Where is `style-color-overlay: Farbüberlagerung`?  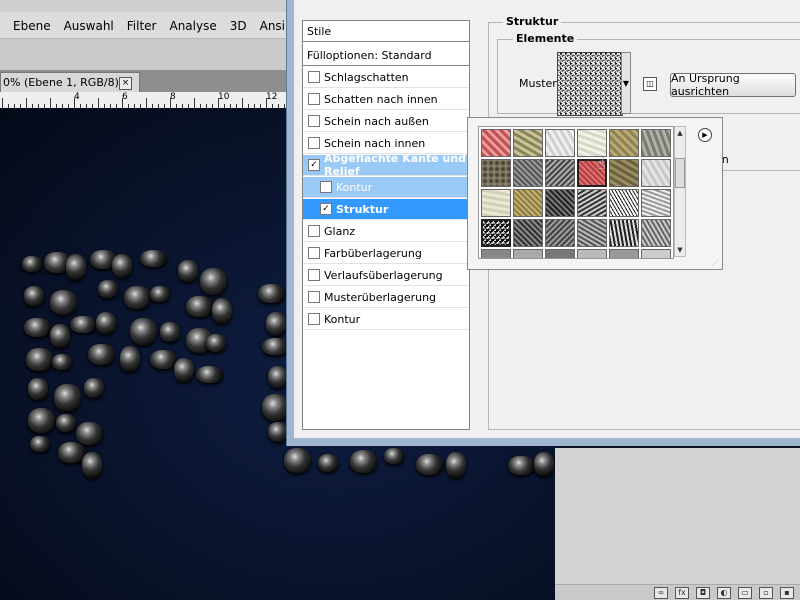
style-color-overlay: Farbüberlagerung is located at coordinates (386, 253).